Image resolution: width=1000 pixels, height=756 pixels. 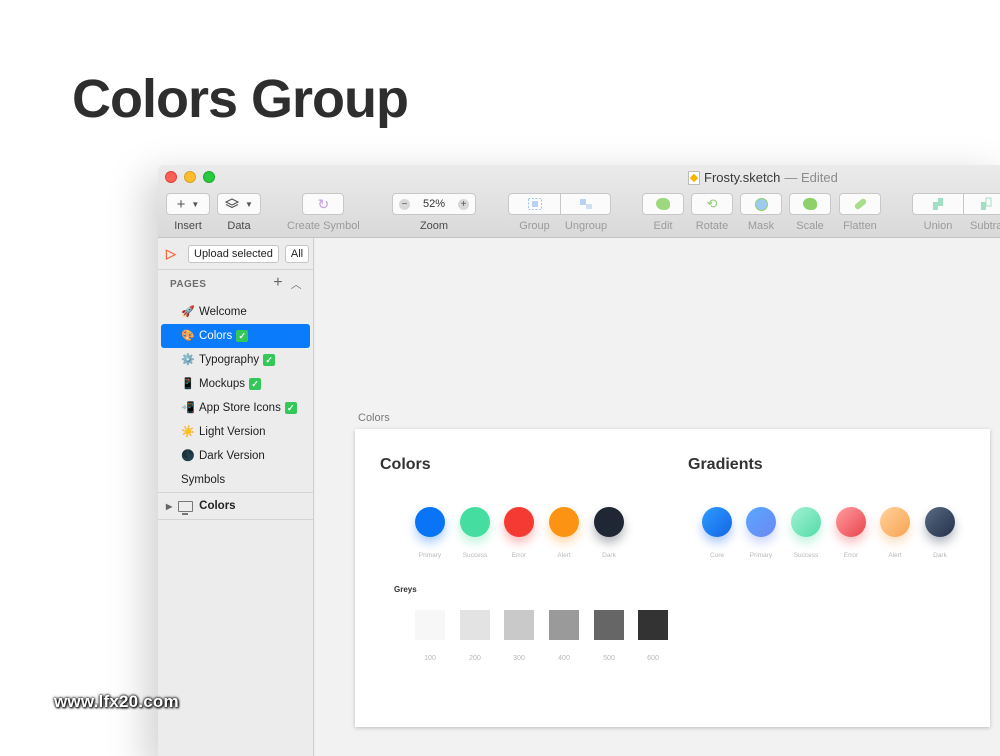 I want to click on union-button, so click(x=938, y=204).